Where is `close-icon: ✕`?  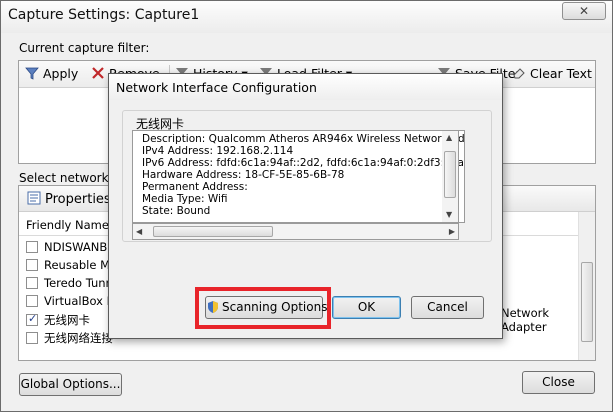 close-icon: ✕ is located at coordinates (584, 11).